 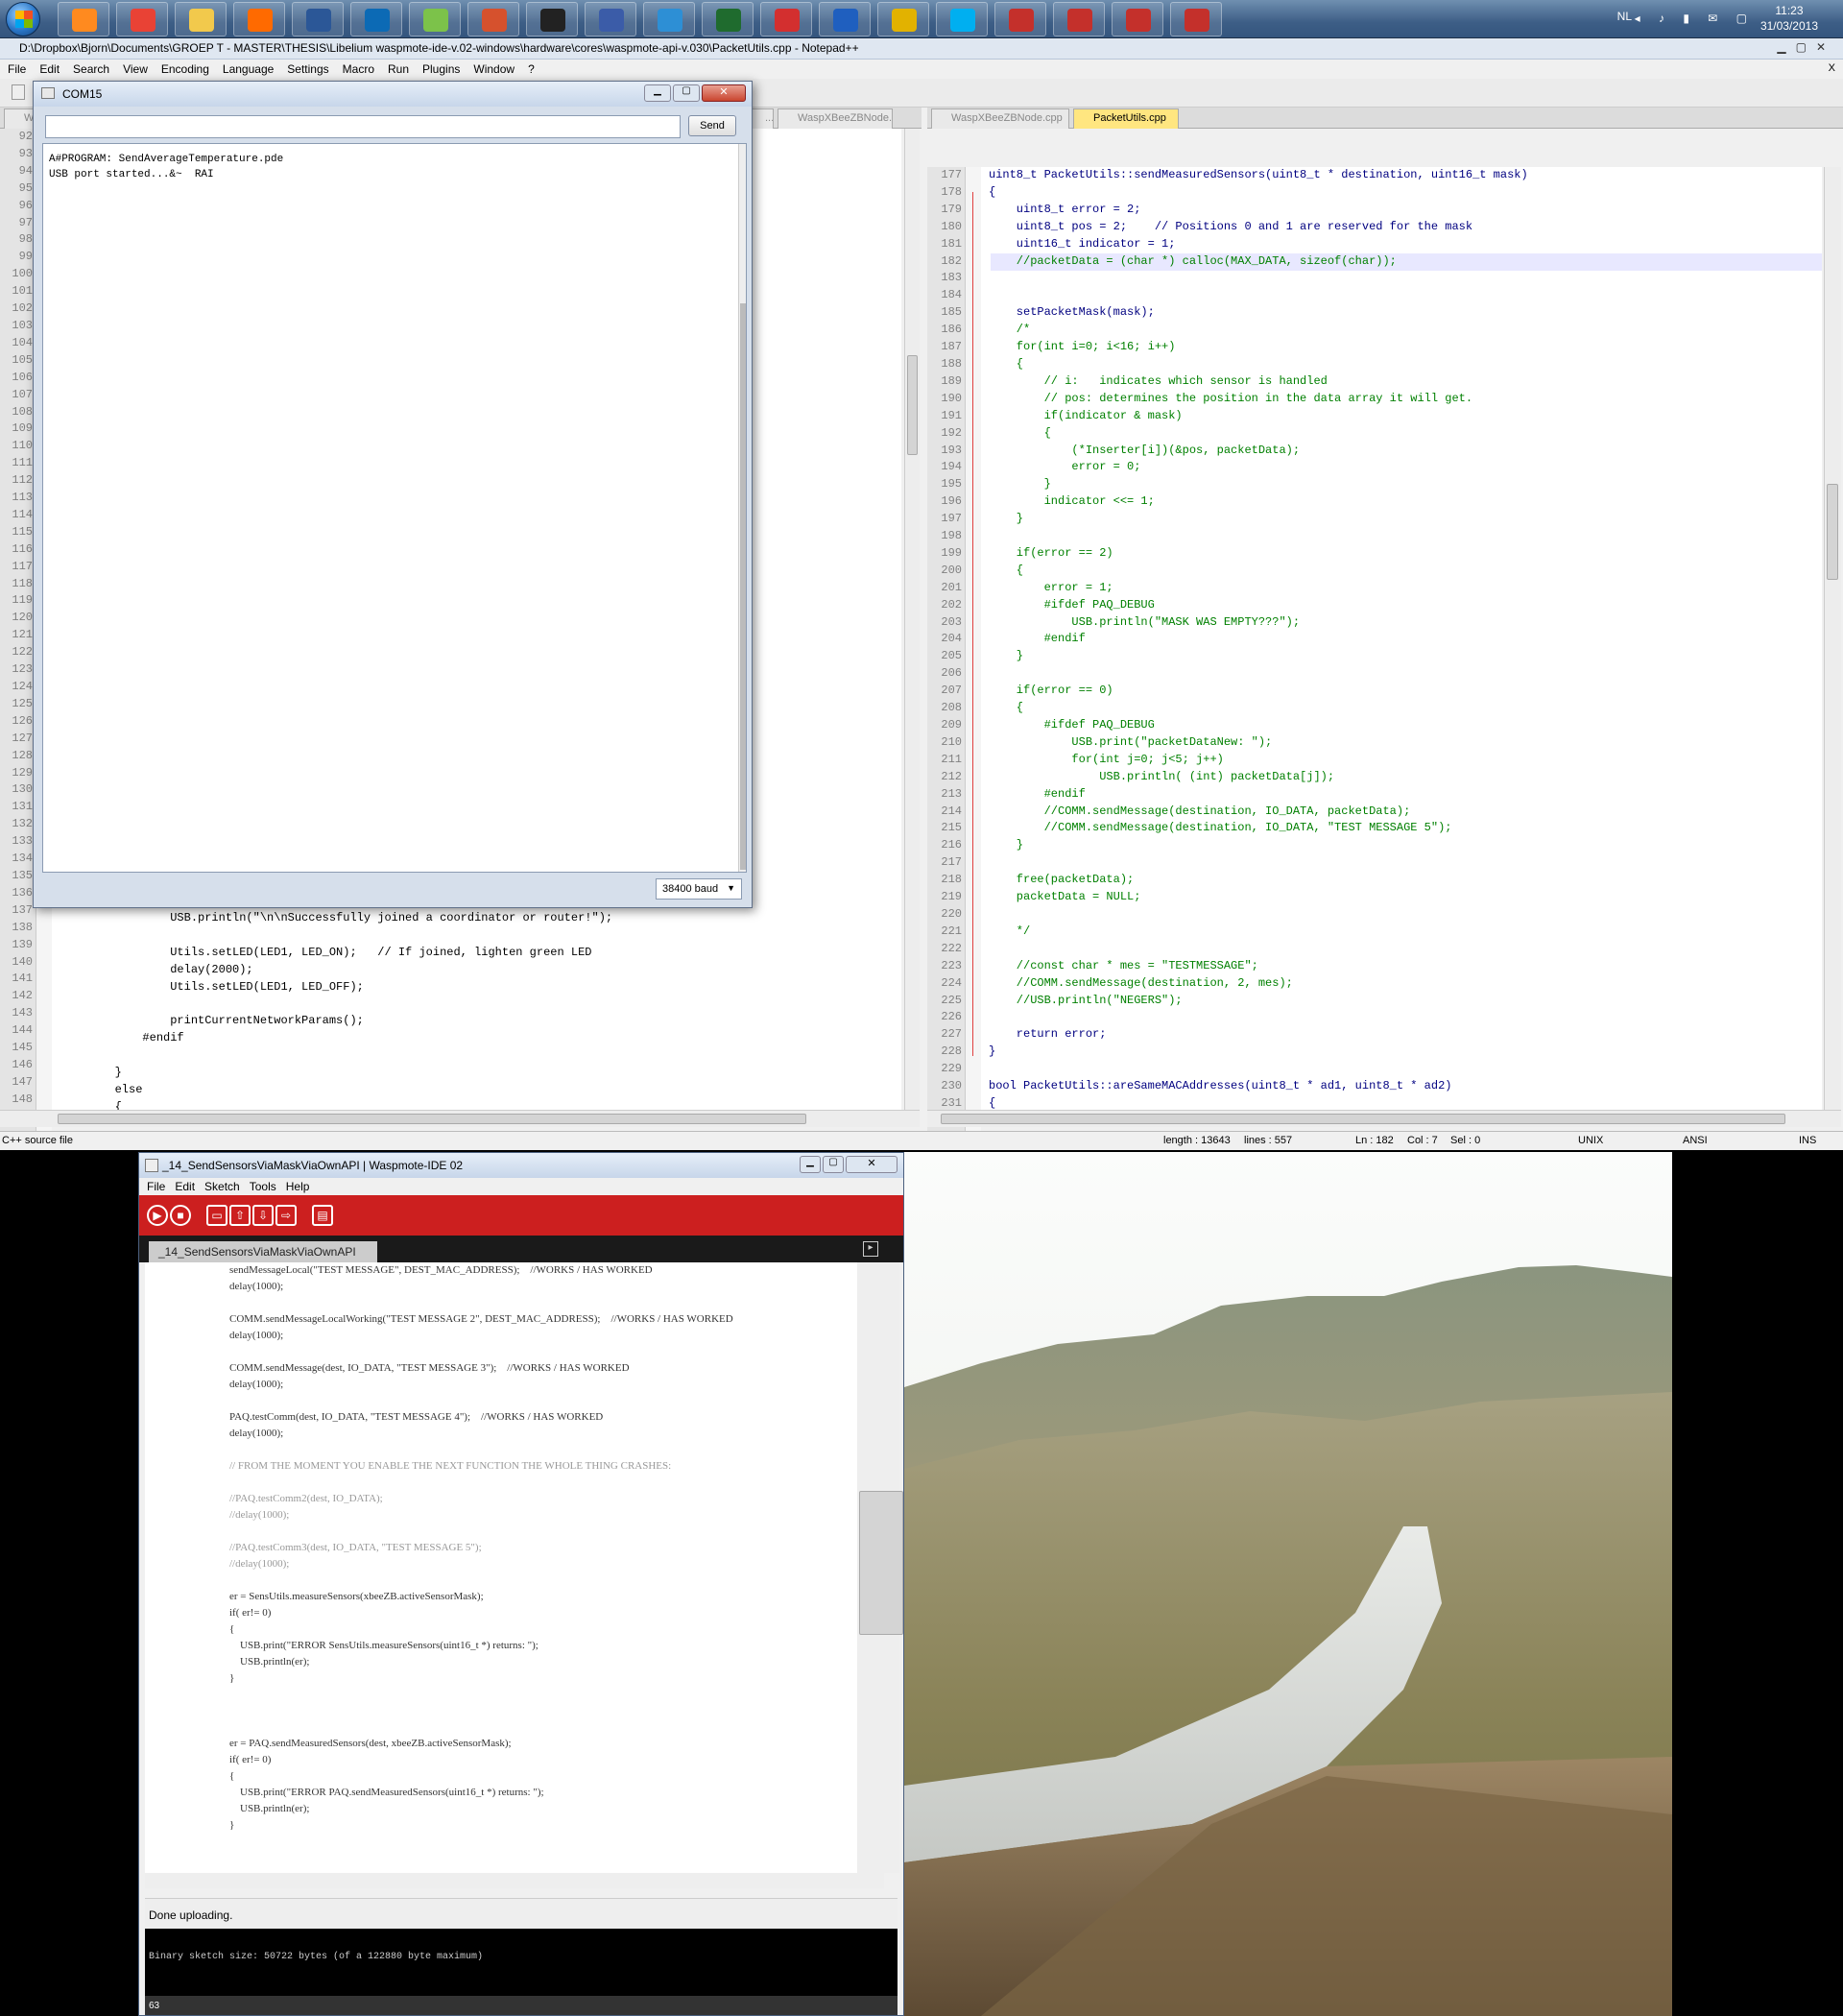 I want to click on new-file-icon, so click(x=18, y=92).